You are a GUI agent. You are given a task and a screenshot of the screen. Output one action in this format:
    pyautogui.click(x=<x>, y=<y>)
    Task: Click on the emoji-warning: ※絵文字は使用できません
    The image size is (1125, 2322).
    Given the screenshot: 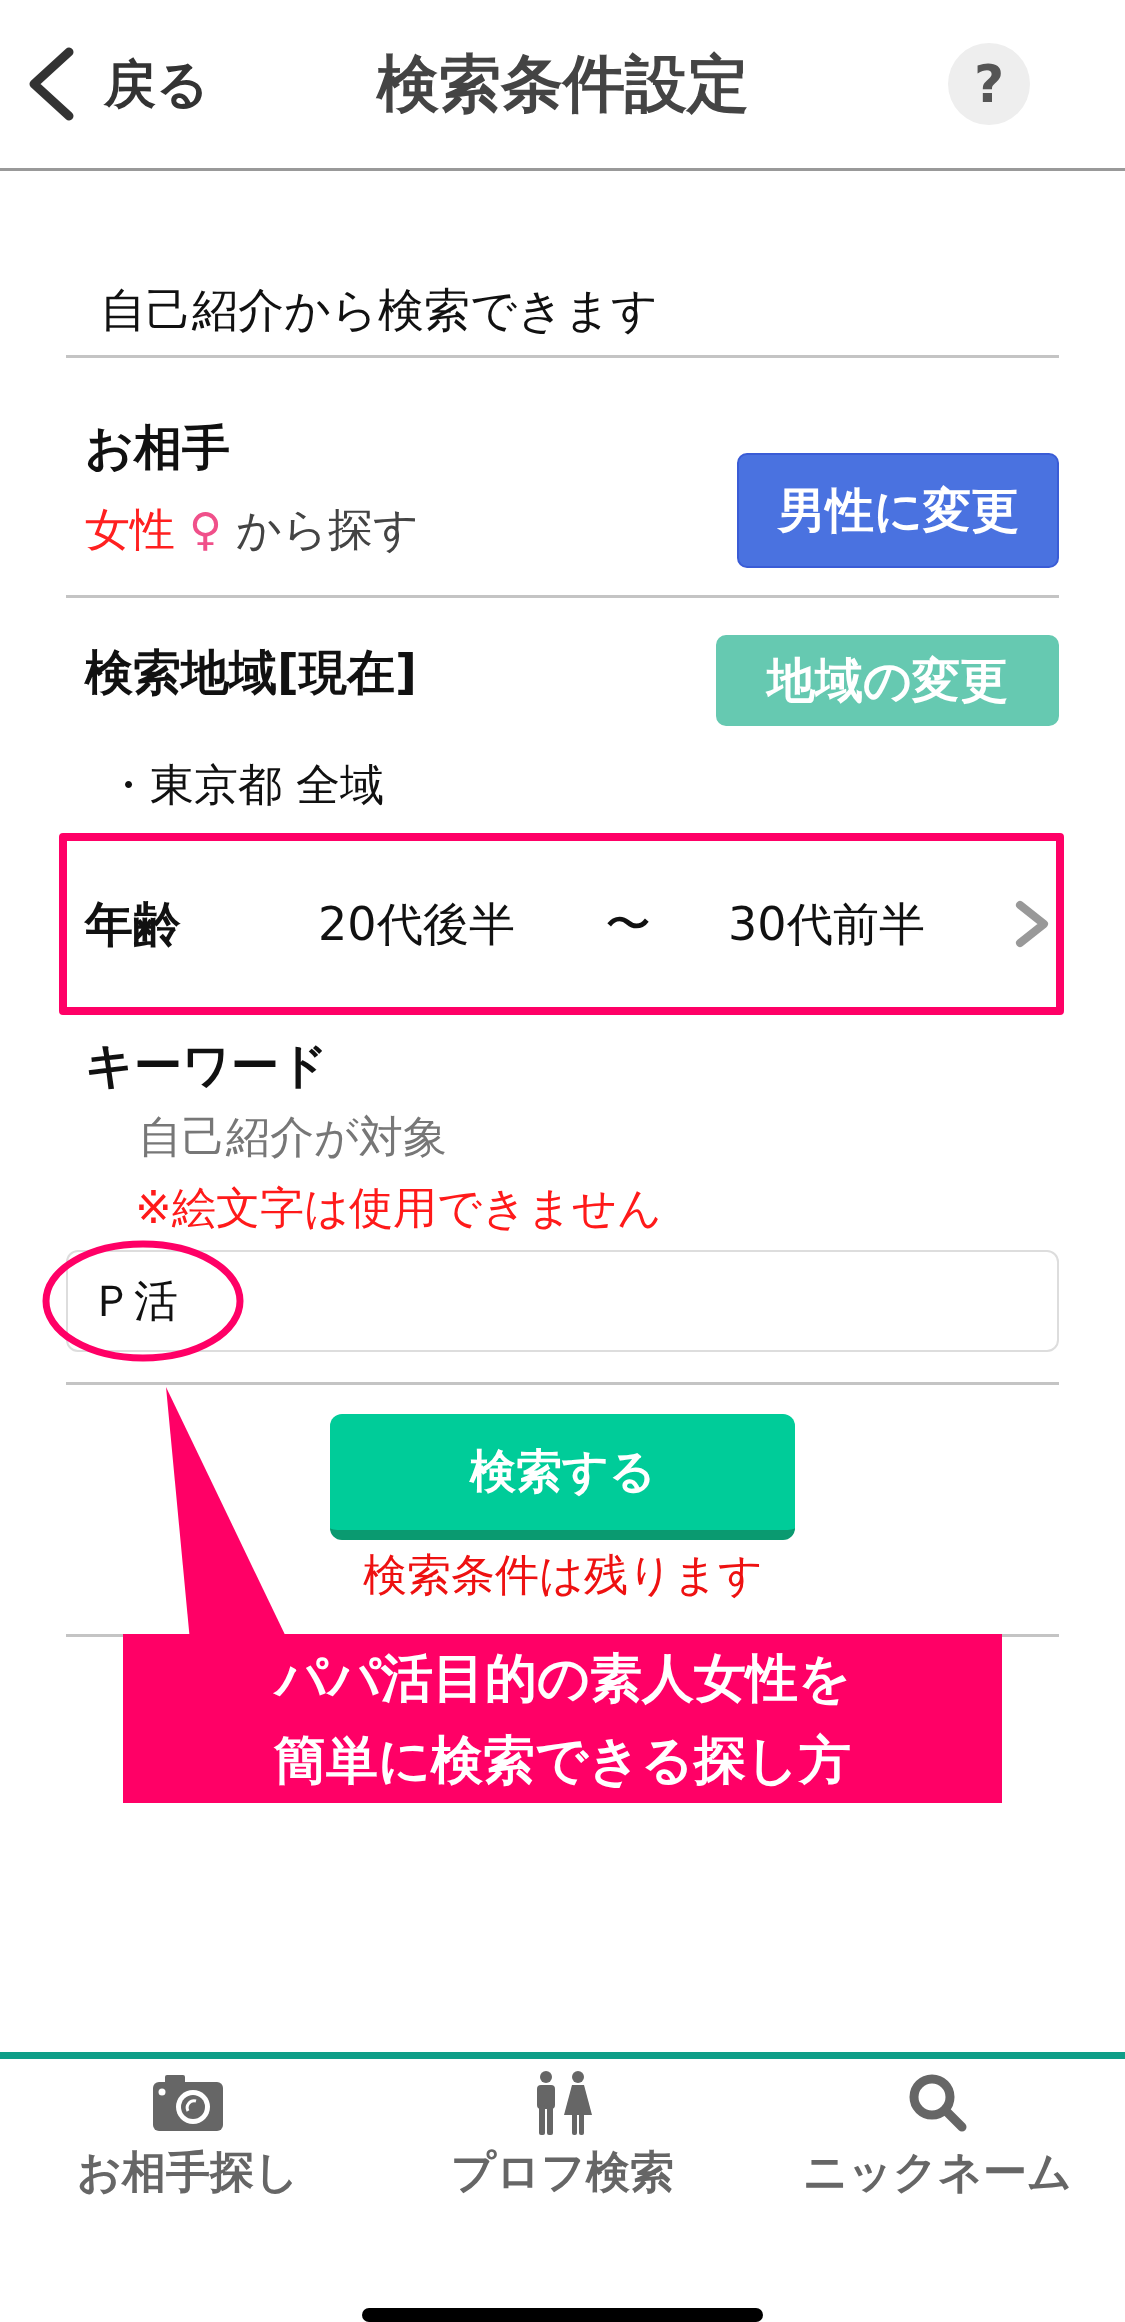 What is the action you would take?
    pyautogui.click(x=398, y=1208)
    